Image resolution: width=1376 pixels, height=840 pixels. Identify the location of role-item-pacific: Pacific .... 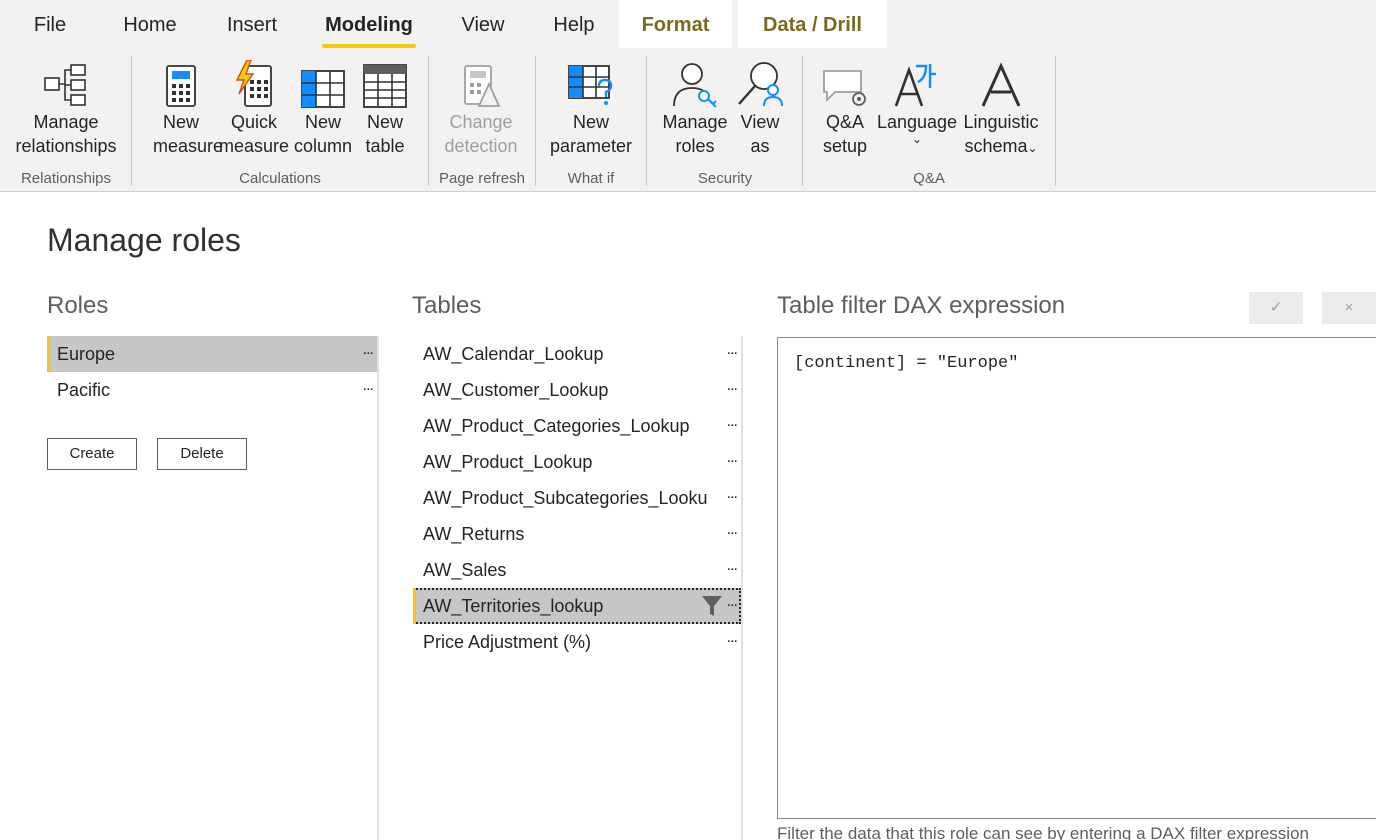
(212, 390).